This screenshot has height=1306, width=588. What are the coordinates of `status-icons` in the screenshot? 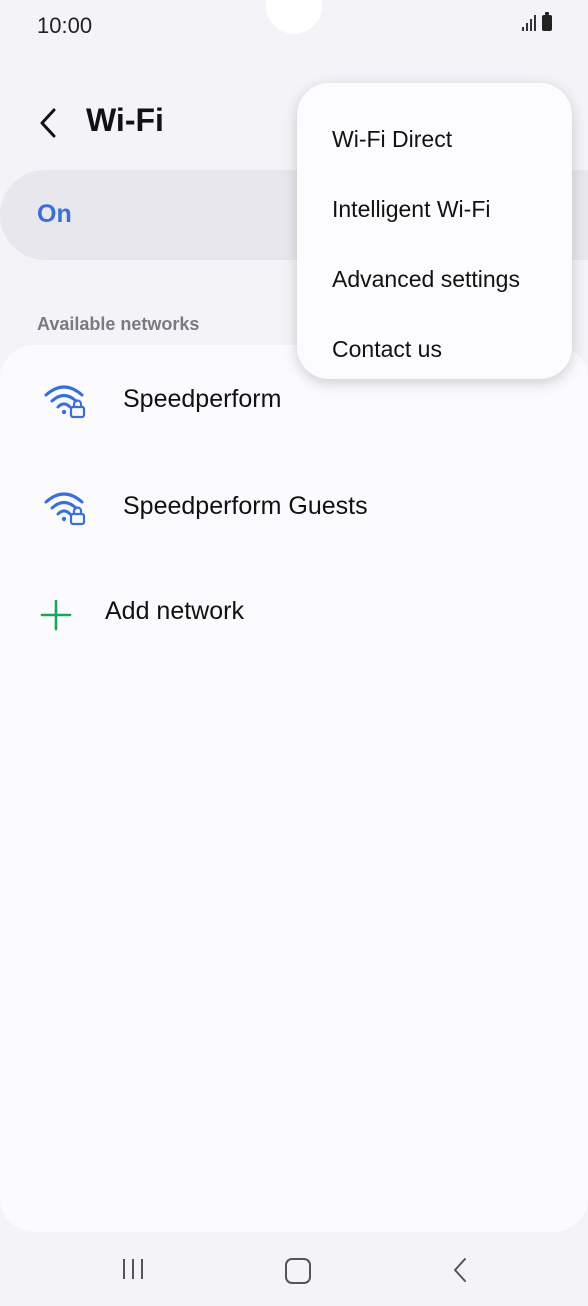 It's located at (537, 21).